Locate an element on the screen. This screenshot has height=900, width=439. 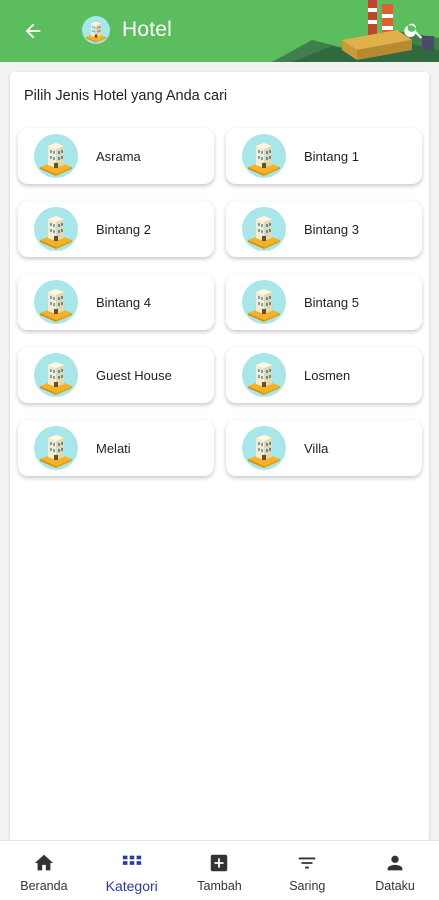
category-label: Bintang 4 is located at coordinates (123, 302).